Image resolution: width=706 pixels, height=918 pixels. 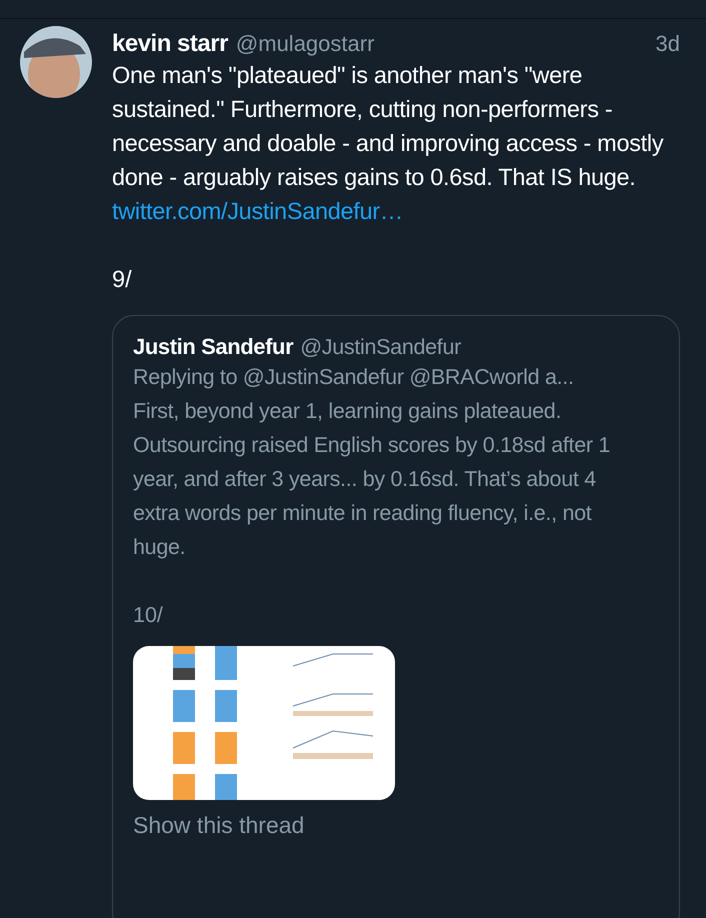 What do you see at coordinates (380, 347) in the screenshot?
I see `quoted-user-handle: @JustinSandefur` at bounding box center [380, 347].